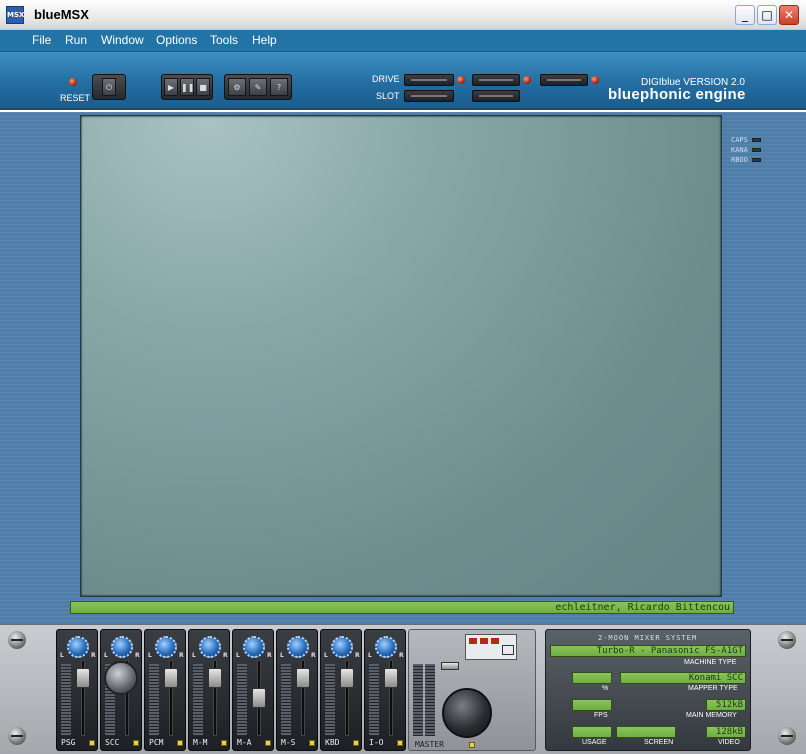  I want to click on title-bar: MSX blueMSX _ □ ✕, so click(403, 15).